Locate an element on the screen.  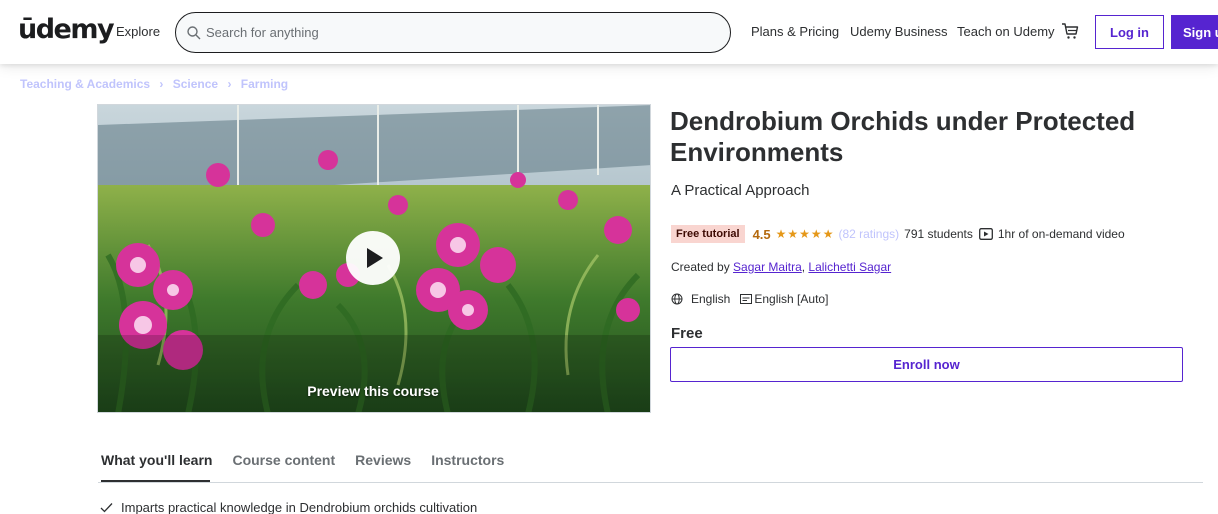
login-button: Log in is located at coordinates (1129, 32).